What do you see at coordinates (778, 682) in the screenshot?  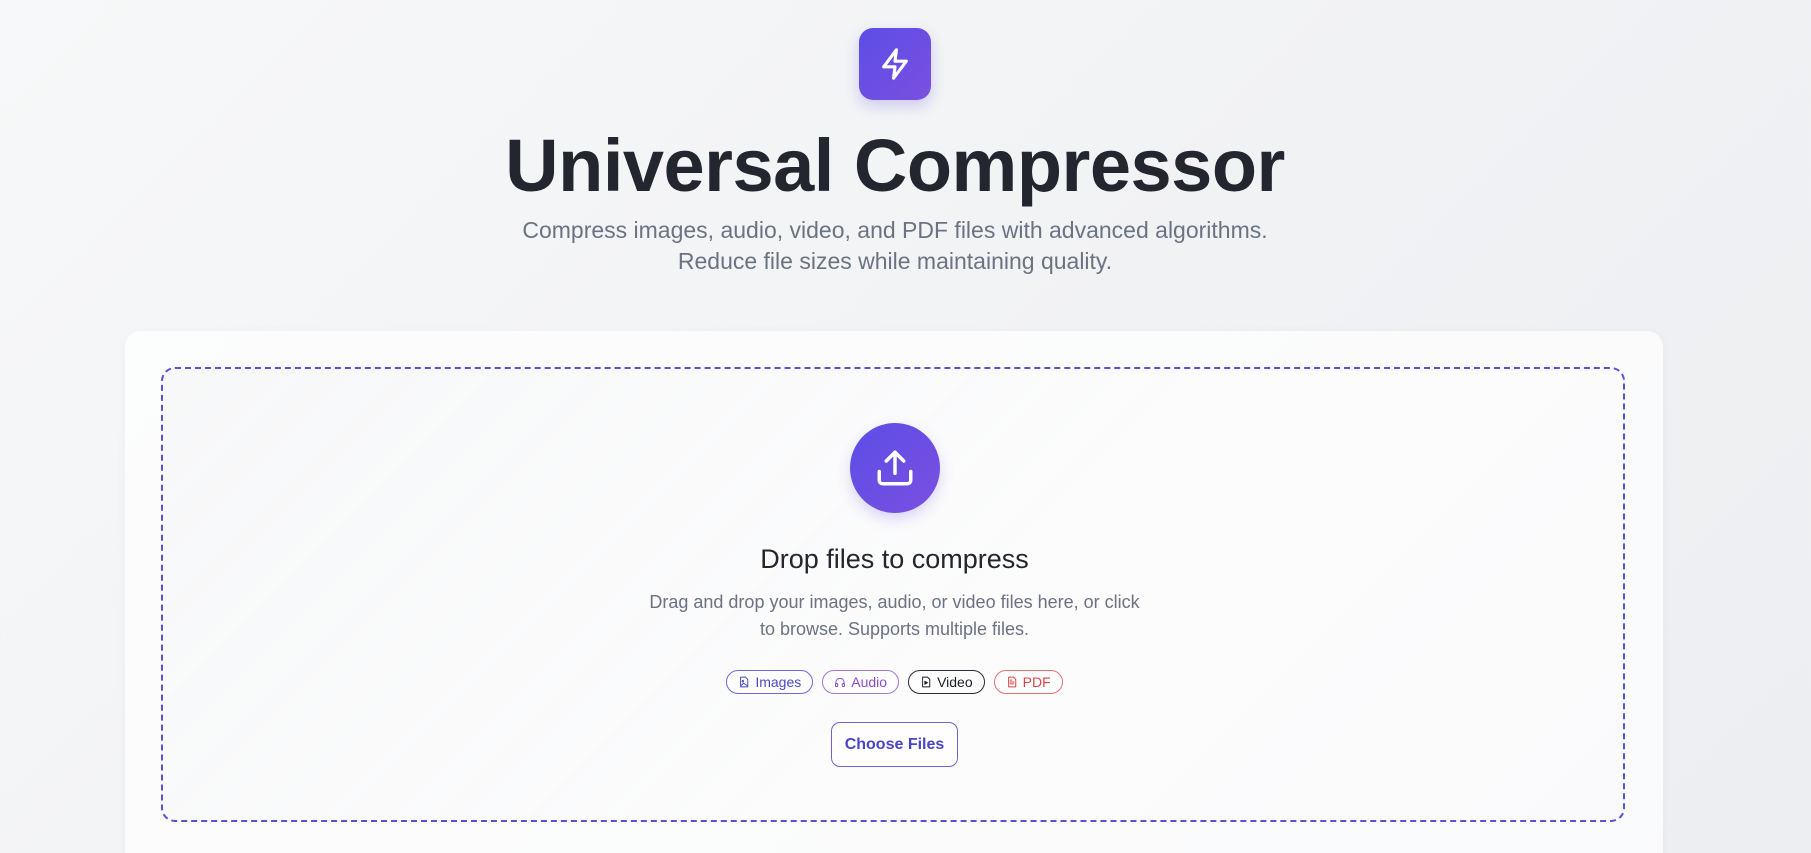 I see `chip-images-label: Images` at bounding box center [778, 682].